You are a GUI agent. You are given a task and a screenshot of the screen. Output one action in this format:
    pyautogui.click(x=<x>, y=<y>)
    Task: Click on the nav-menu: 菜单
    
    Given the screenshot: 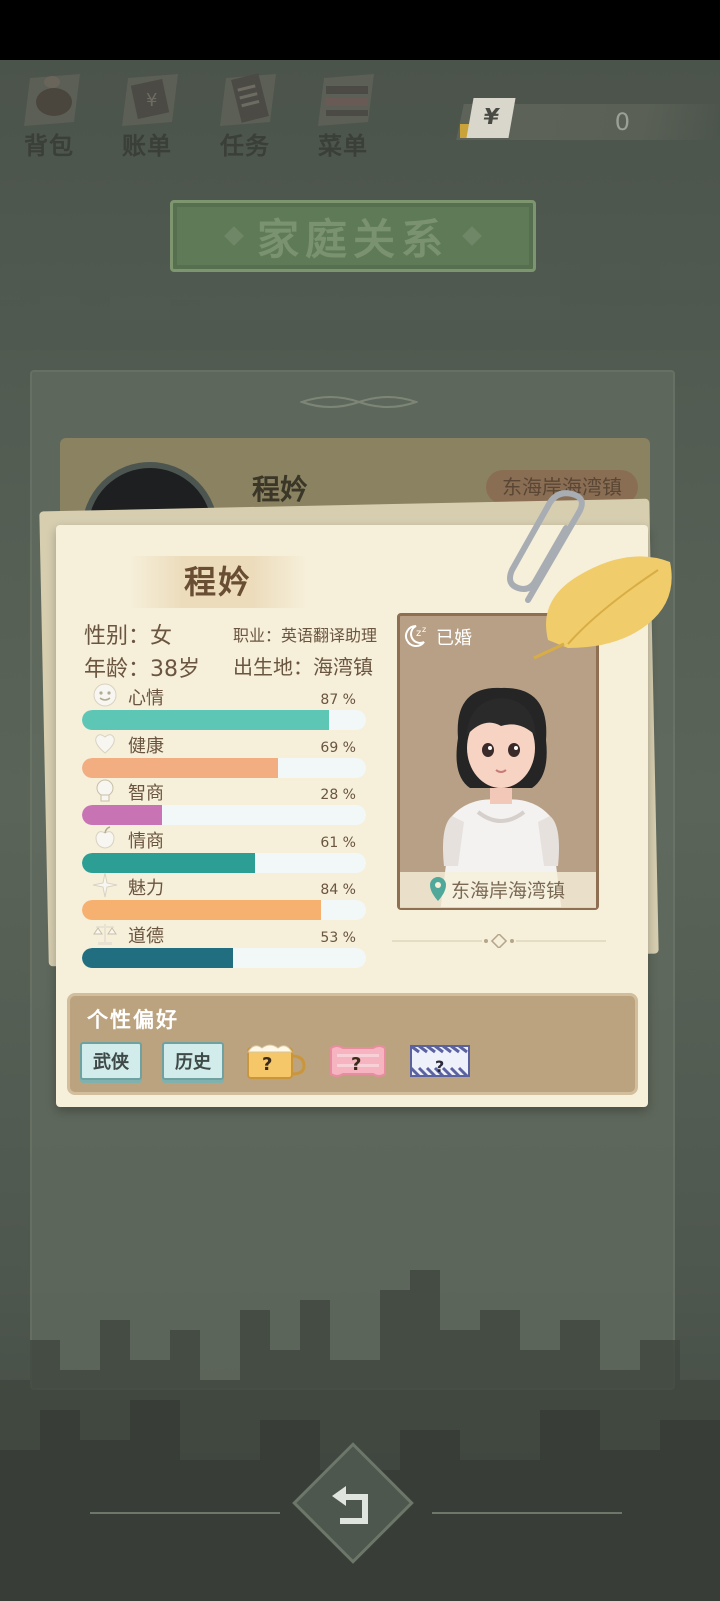 What is the action you would take?
    pyautogui.click(x=343, y=114)
    